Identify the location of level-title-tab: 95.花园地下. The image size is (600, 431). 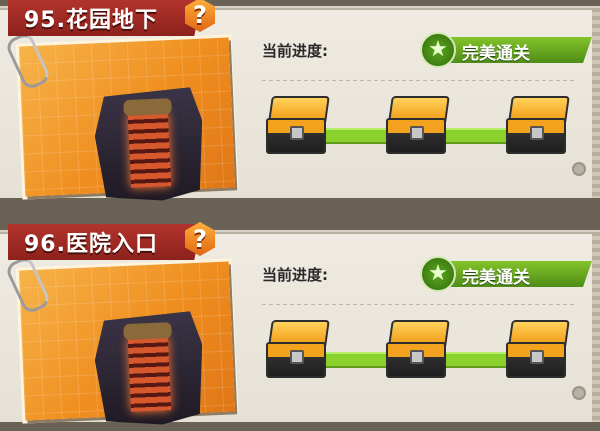
(105, 18).